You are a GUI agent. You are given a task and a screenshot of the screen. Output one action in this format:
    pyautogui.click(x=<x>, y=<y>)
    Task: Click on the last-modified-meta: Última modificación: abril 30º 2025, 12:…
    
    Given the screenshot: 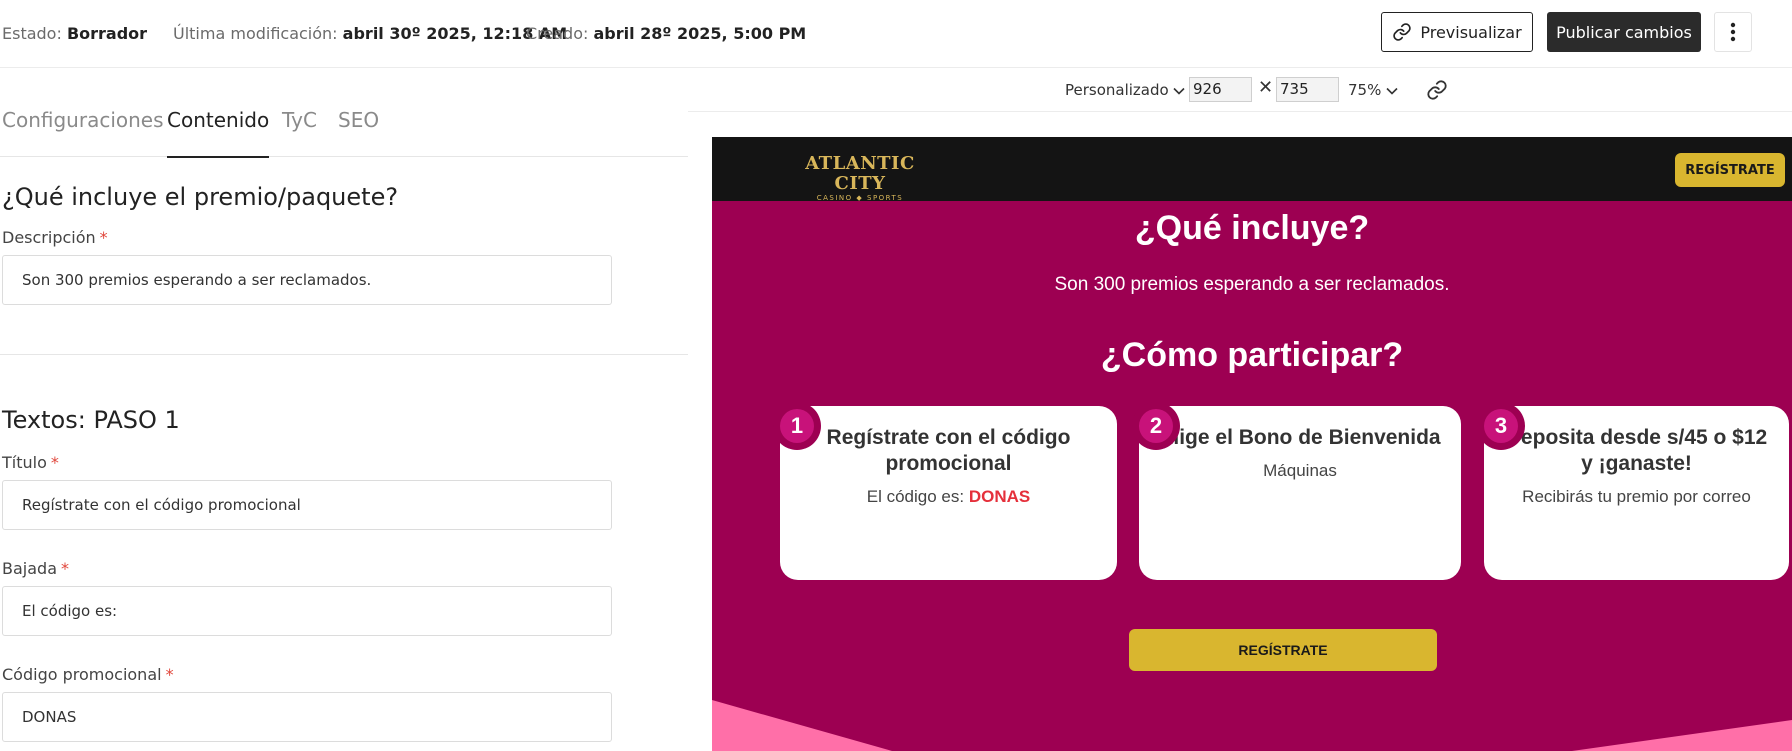 What is the action you would take?
    pyautogui.click(x=370, y=33)
    